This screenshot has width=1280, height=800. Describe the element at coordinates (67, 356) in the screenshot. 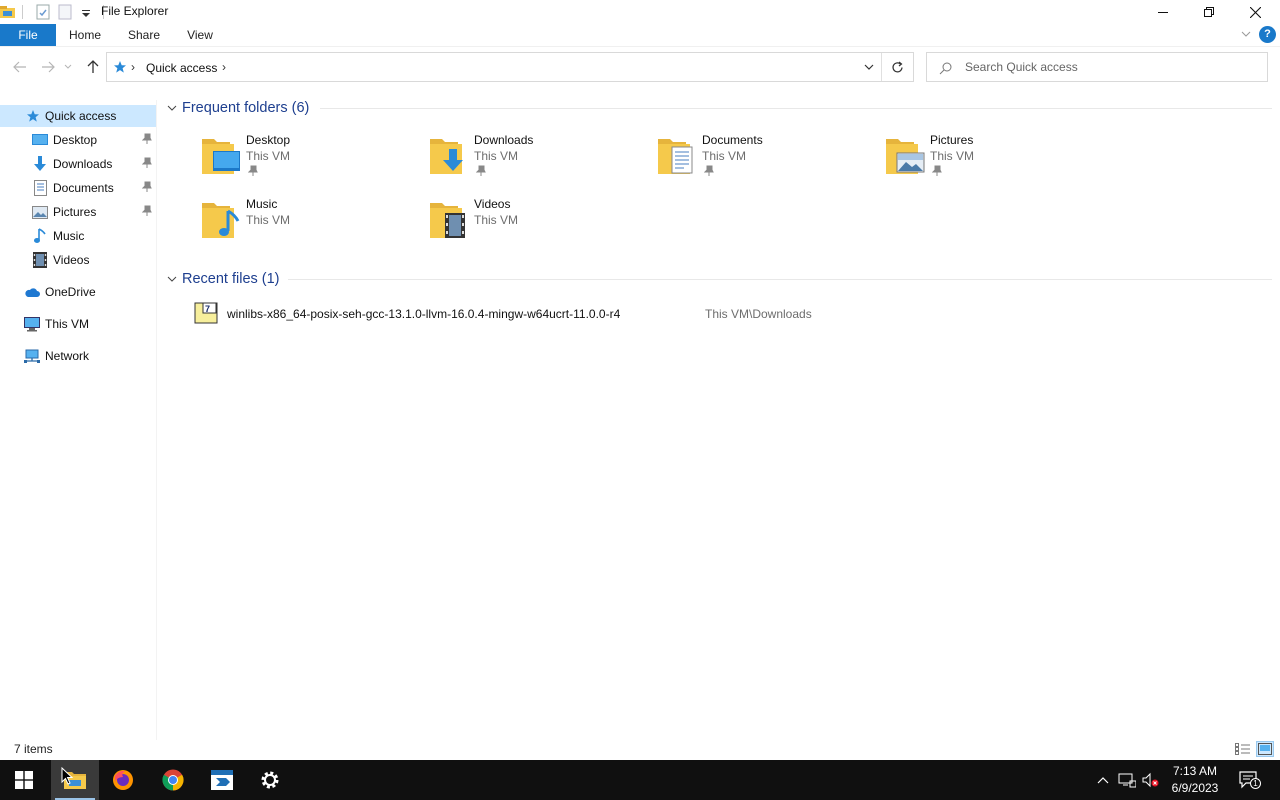

I see `sidebar-item-label: Network` at that location.